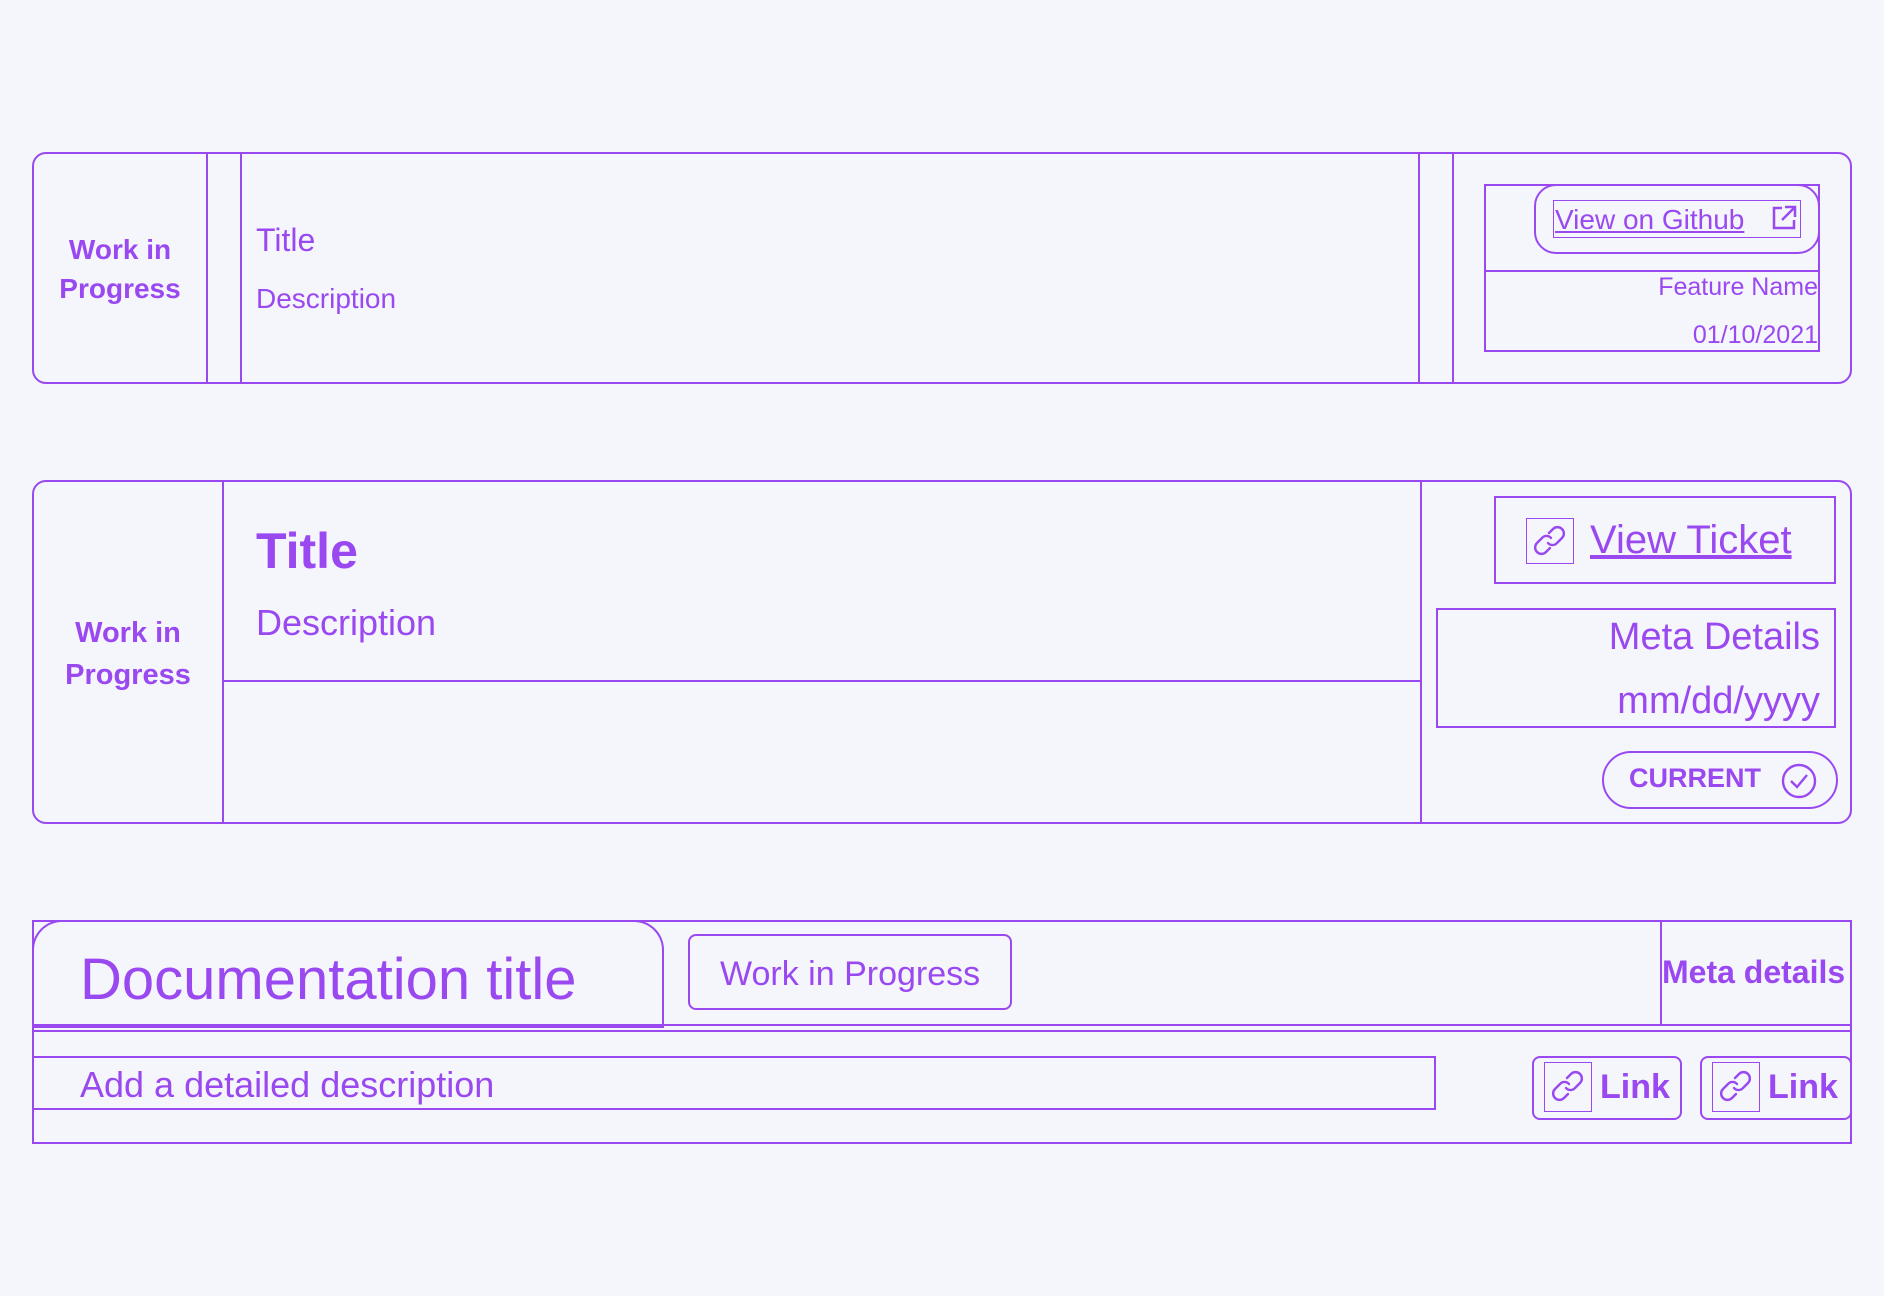 This screenshot has width=1884, height=1296. What do you see at coordinates (1695, 778) in the screenshot?
I see `badge-label: CURRENT` at bounding box center [1695, 778].